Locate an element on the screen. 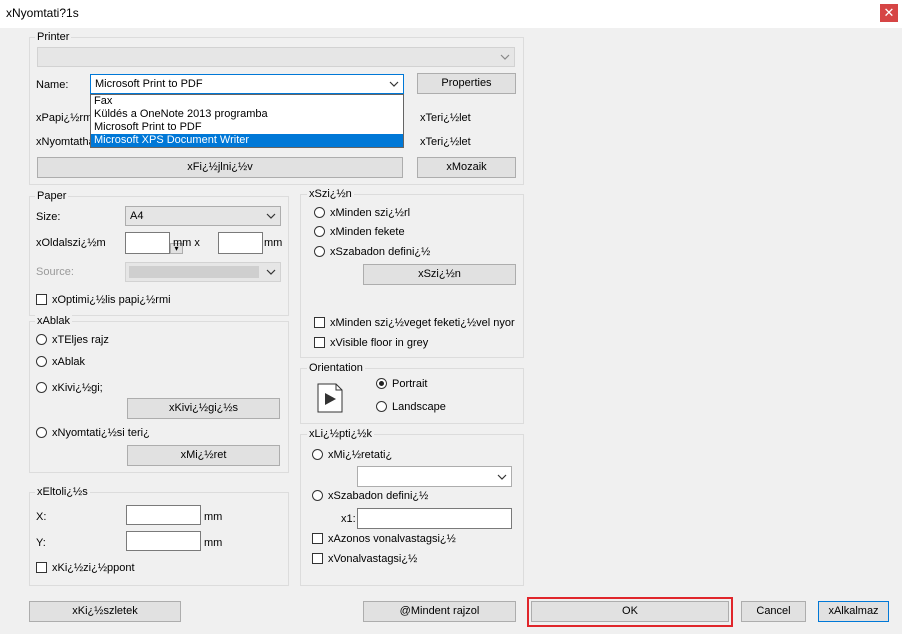 The image size is (902, 634). side-label: xOldalszi¿½m is located at coordinates (71, 243).